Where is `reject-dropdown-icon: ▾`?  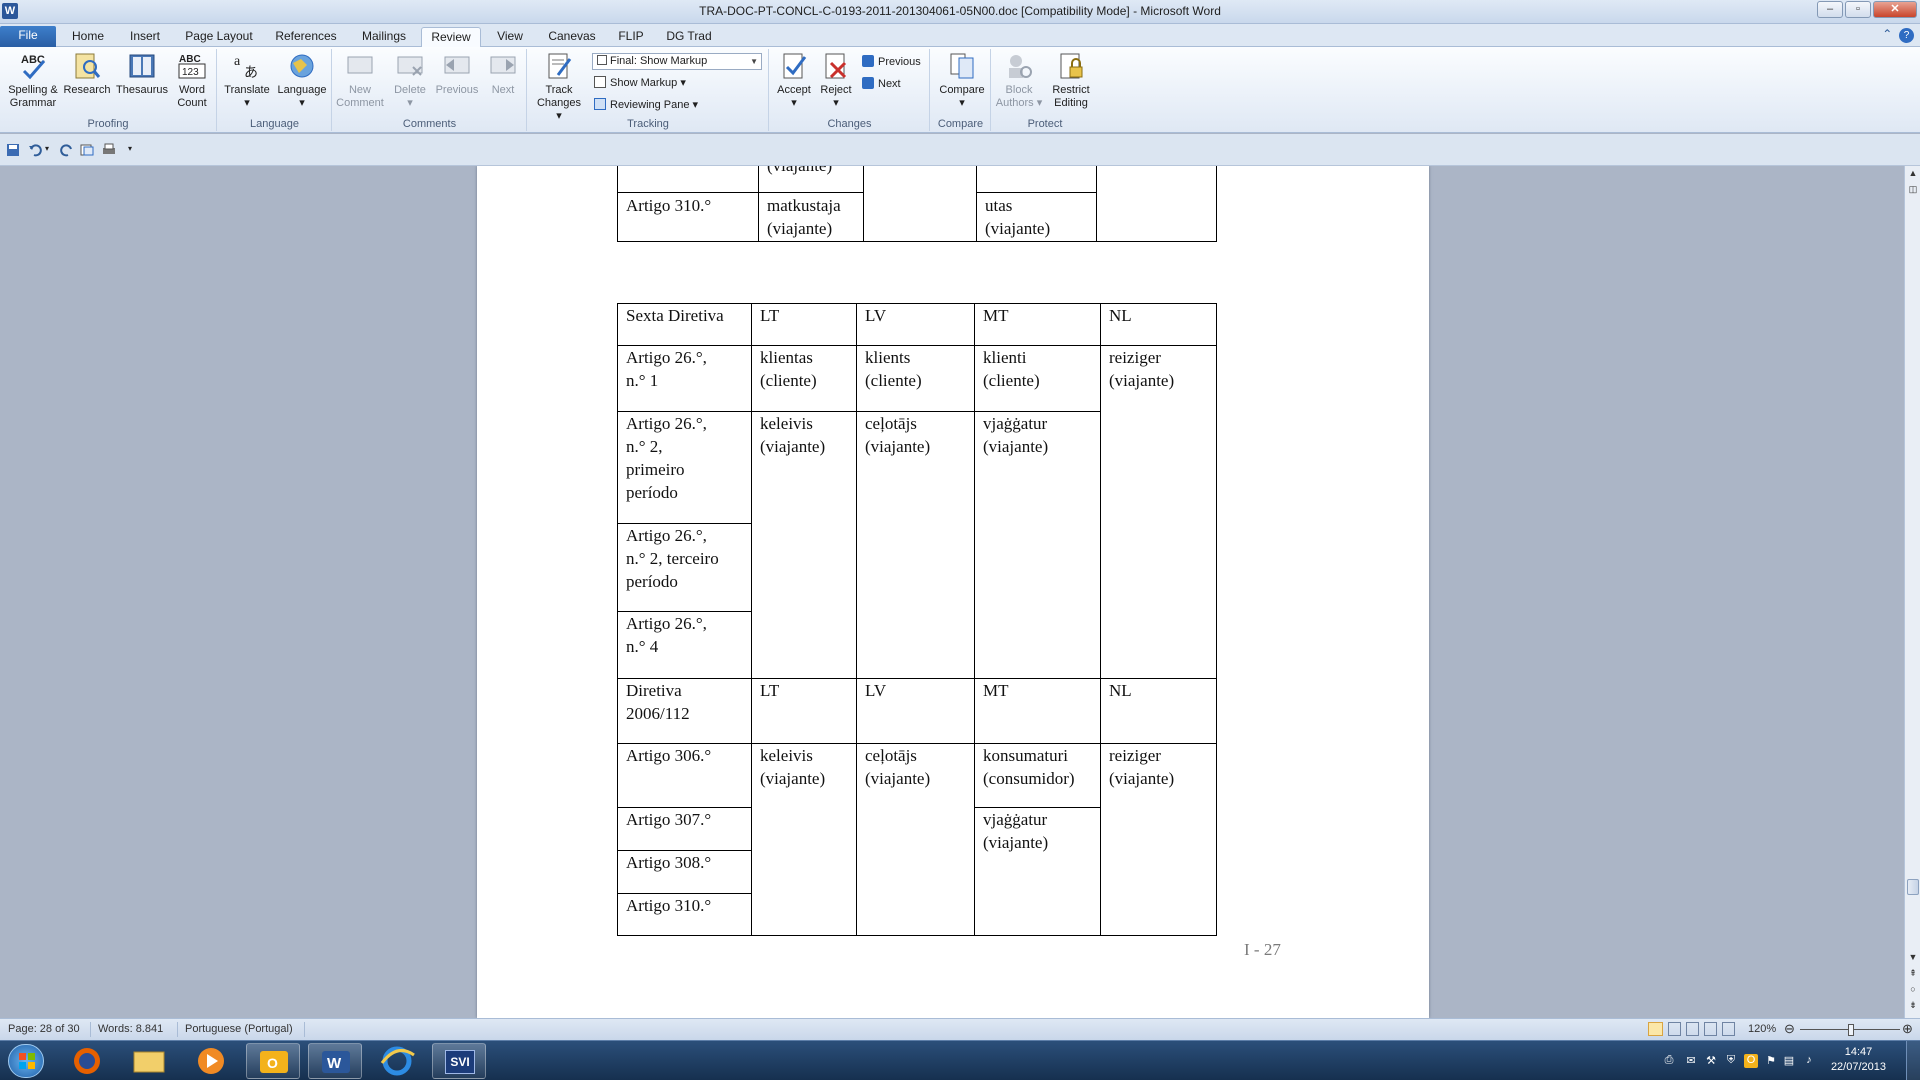
reject-dropdown-icon: ▾ is located at coordinates (836, 103).